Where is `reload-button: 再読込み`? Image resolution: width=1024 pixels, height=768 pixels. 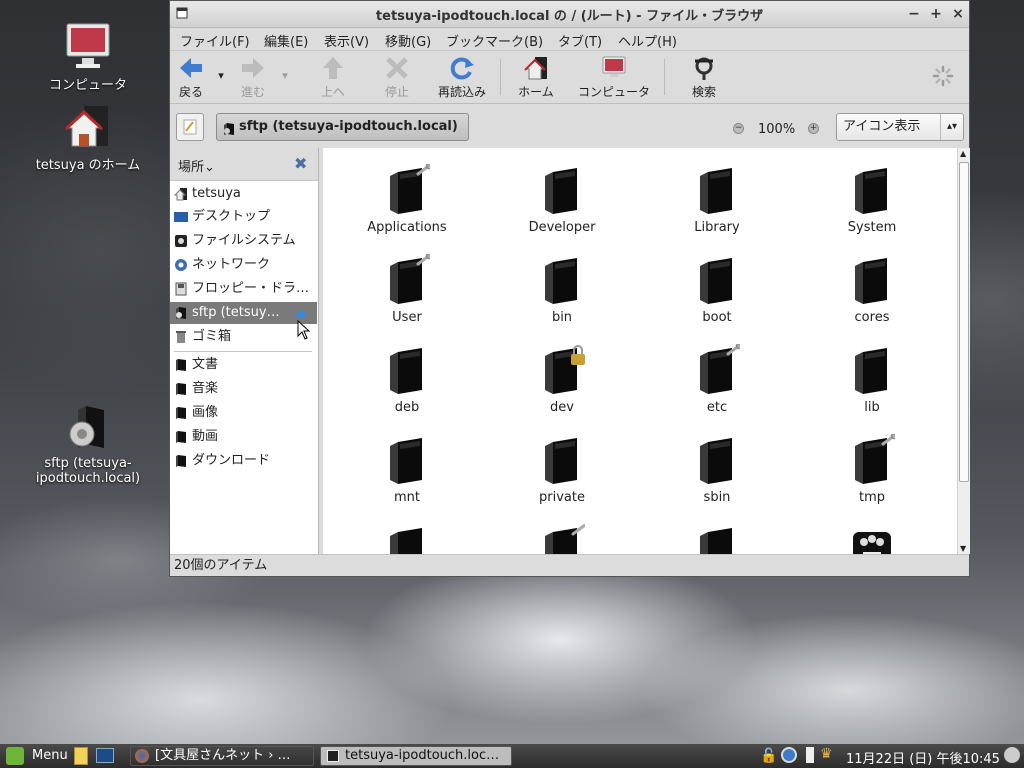 reload-button: 再読込み is located at coordinates (462, 77).